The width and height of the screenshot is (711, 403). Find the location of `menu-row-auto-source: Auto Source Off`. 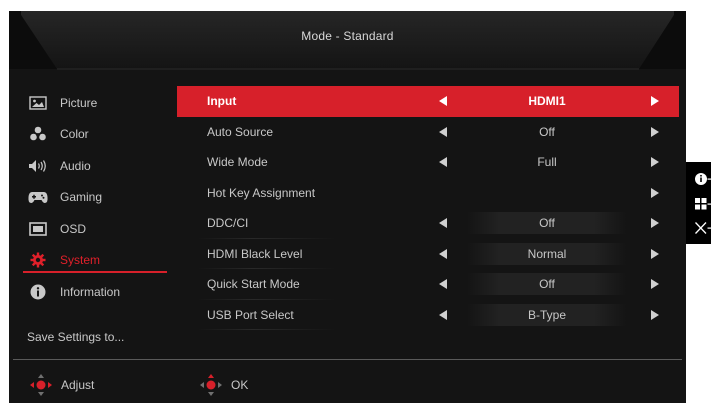

menu-row-auto-source: Auto Source Off is located at coordinates (428, 132).